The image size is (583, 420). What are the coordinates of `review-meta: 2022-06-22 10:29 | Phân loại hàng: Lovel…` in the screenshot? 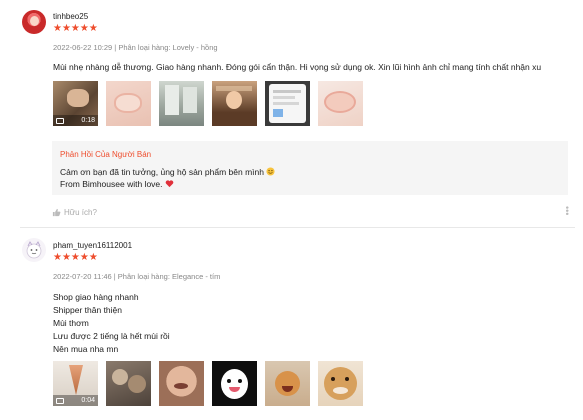 It's located at (135, 47).